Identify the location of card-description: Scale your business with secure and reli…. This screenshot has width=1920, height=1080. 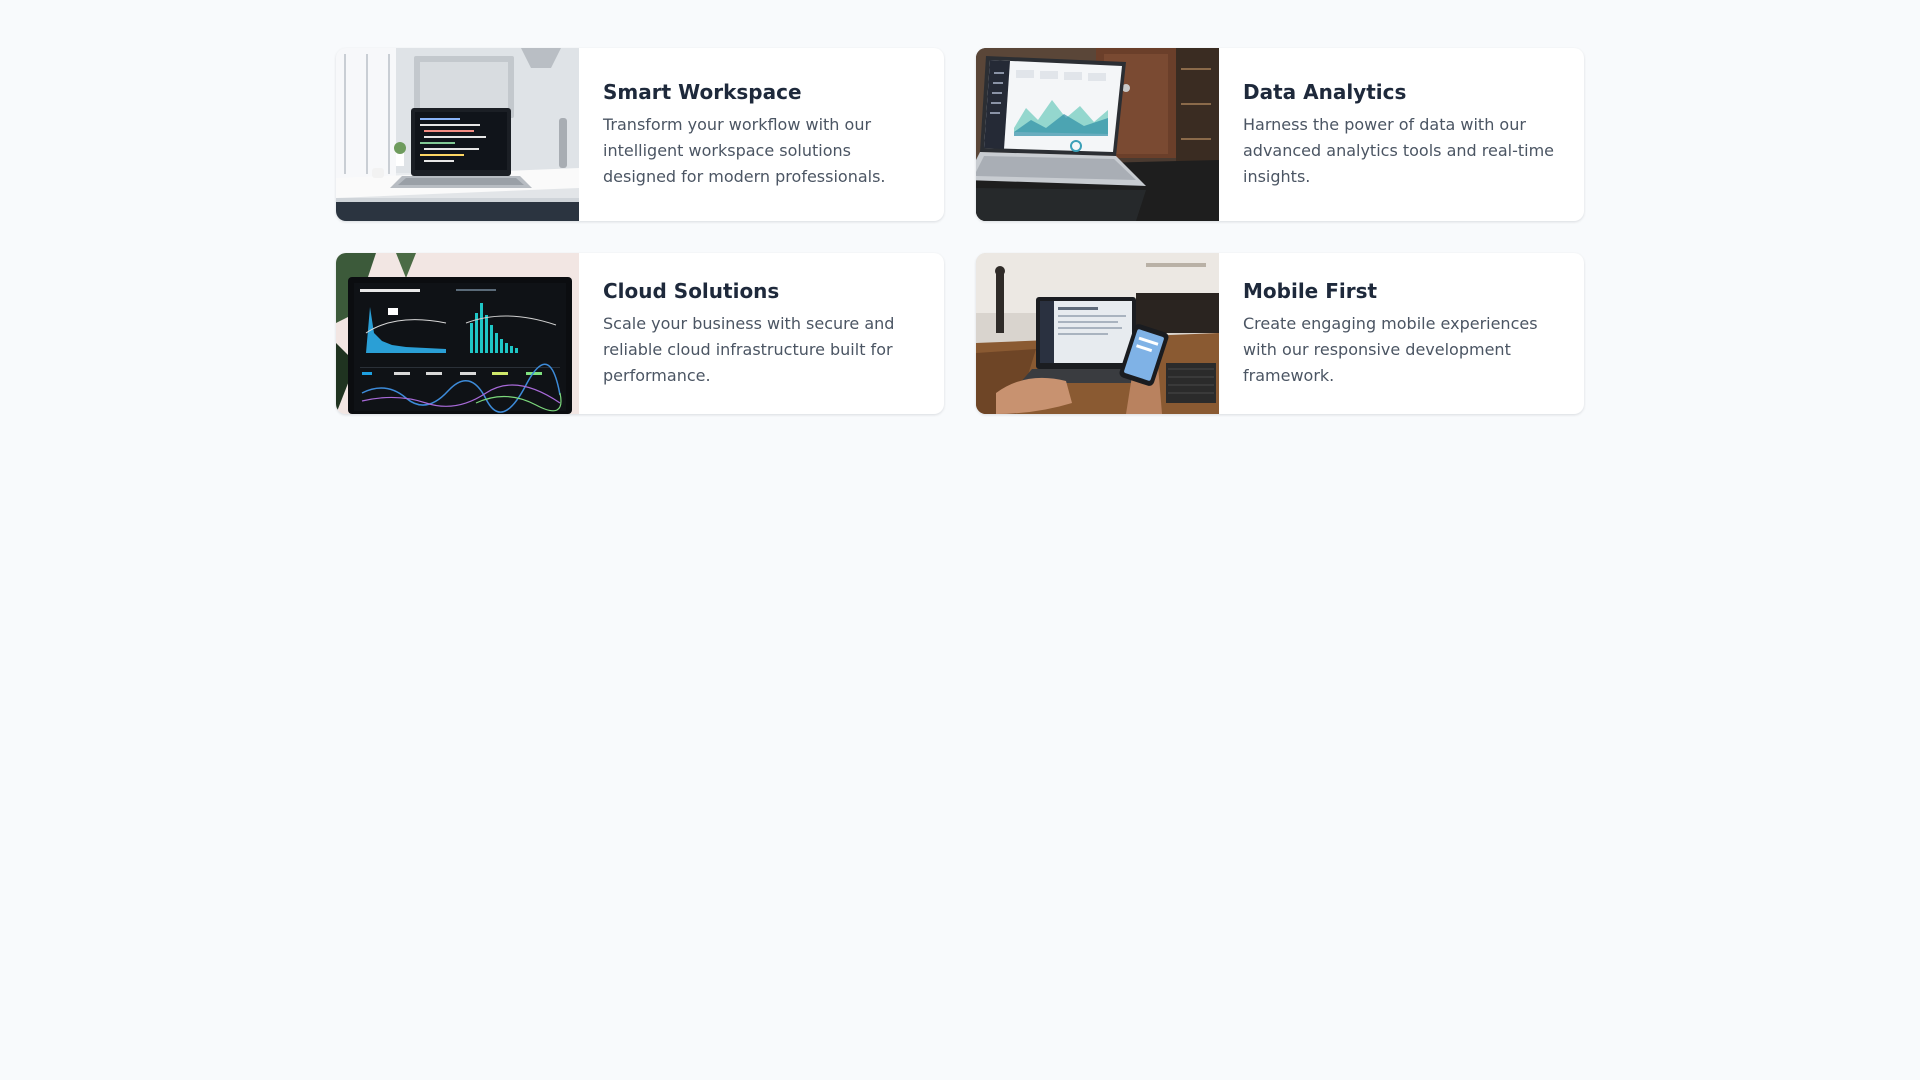
(749, 349).